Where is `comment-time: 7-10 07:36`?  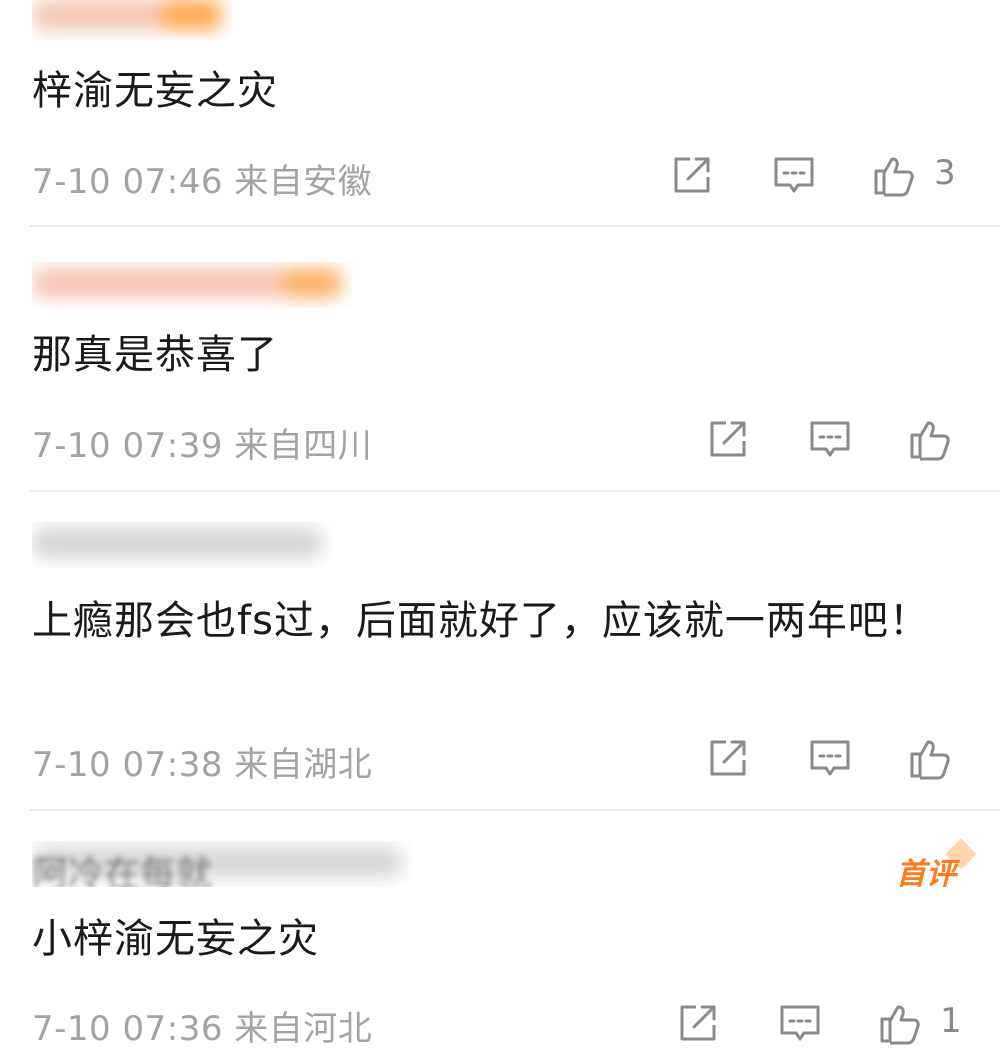 comment-time: 7-10 07:36 is located at coordinates (127, 1029).